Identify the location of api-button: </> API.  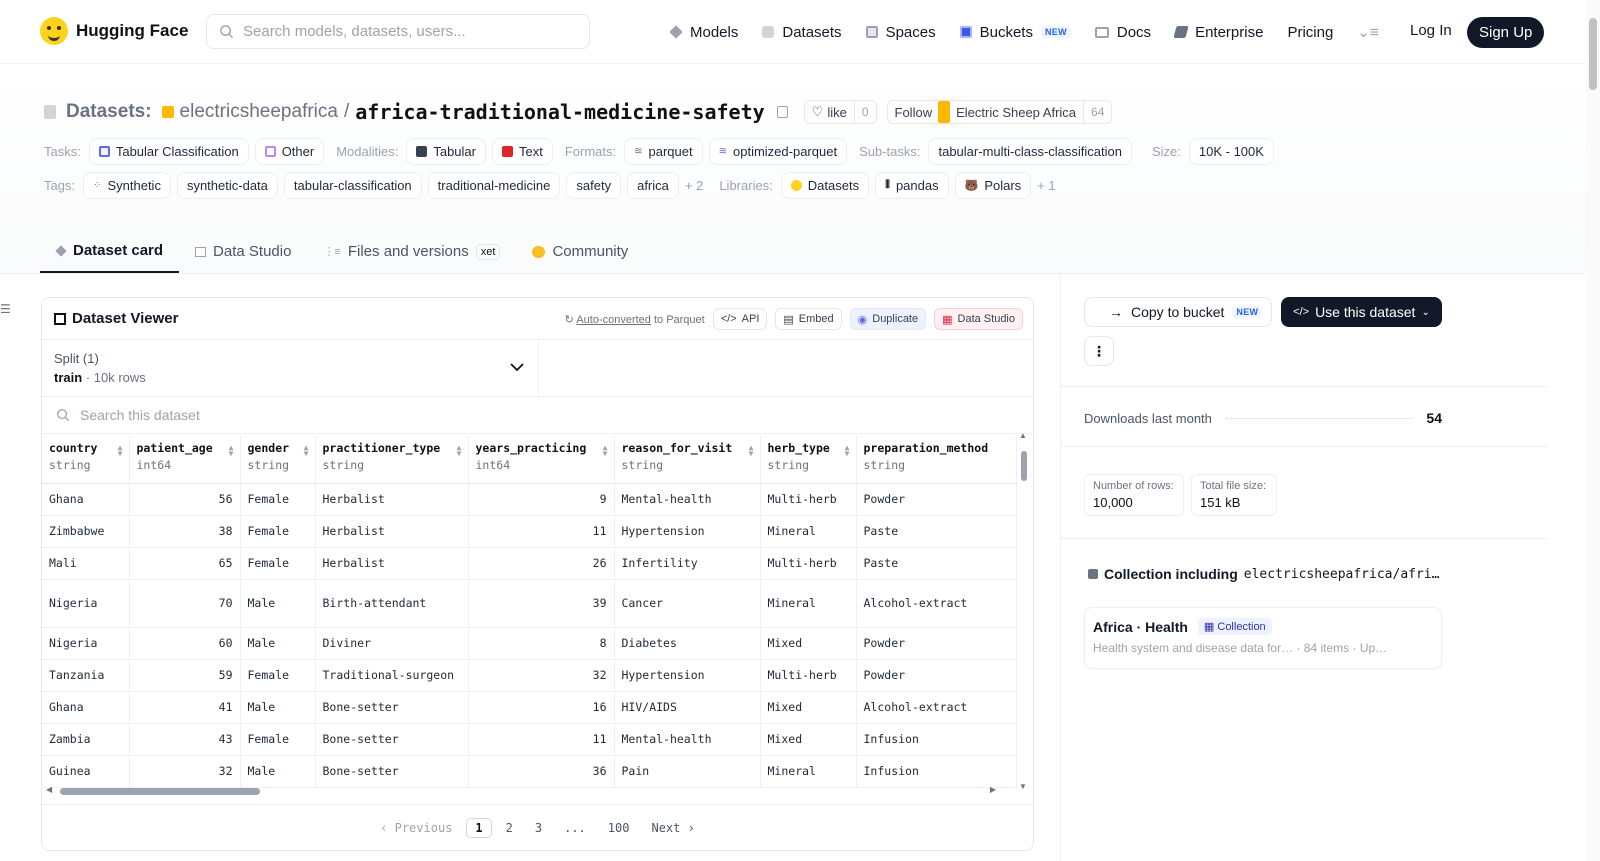
(740, 319).